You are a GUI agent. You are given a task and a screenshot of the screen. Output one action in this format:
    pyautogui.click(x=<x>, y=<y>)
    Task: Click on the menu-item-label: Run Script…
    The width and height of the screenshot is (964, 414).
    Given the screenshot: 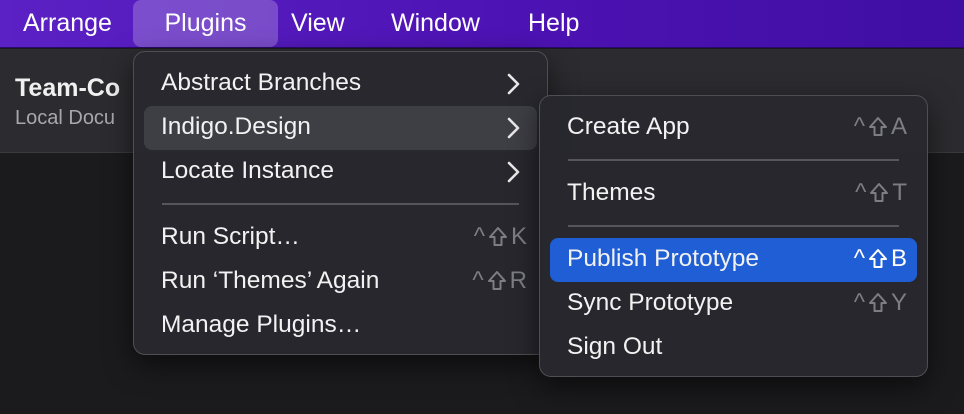 What is the action you would take?
    pyautogui.click(x=230, y=236)
    